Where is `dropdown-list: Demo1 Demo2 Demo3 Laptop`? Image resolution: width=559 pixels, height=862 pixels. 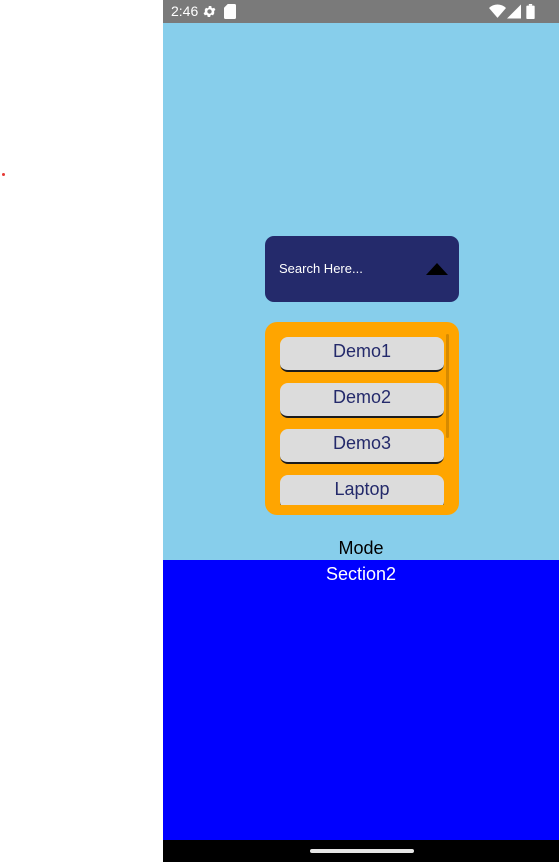 dropdown-list: Demo1 Demo2 Demo3 Laptop is located at coordinates (362, 421).